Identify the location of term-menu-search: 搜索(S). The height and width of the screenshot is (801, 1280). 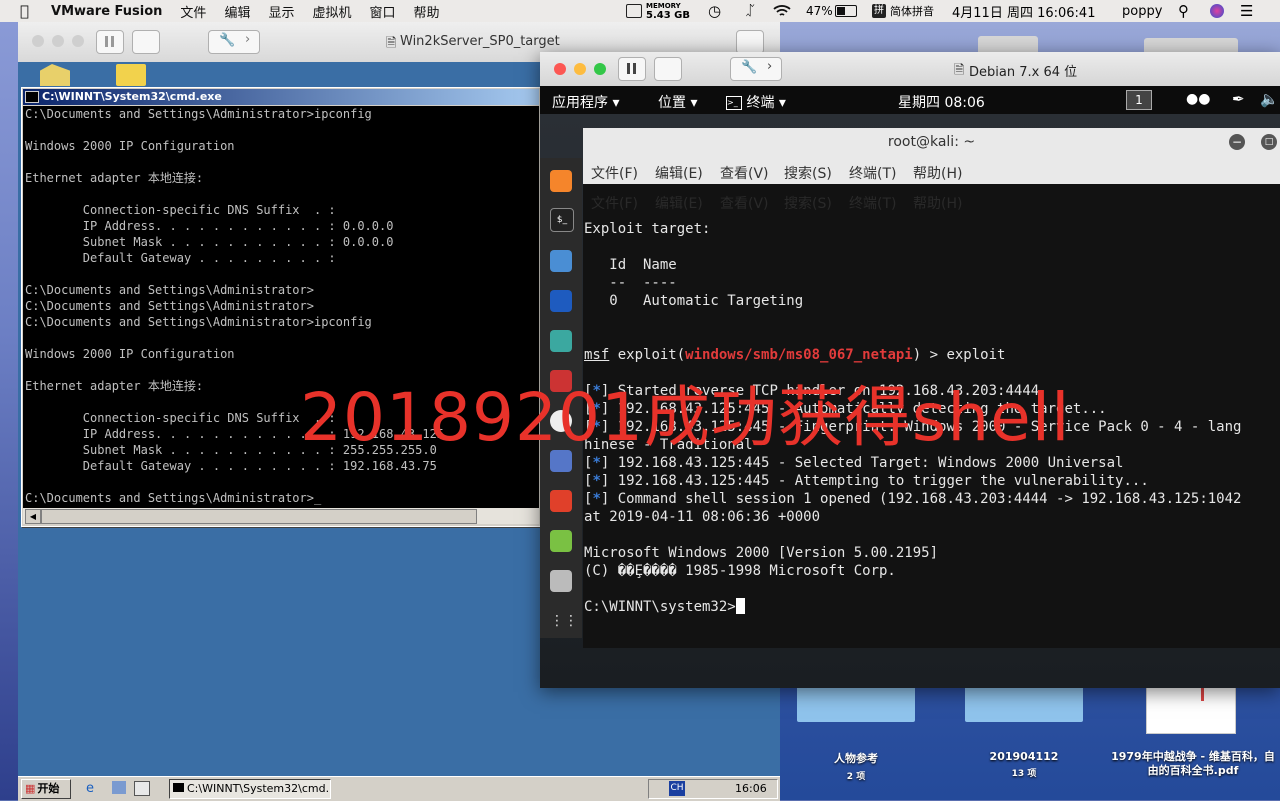
(808, 173).